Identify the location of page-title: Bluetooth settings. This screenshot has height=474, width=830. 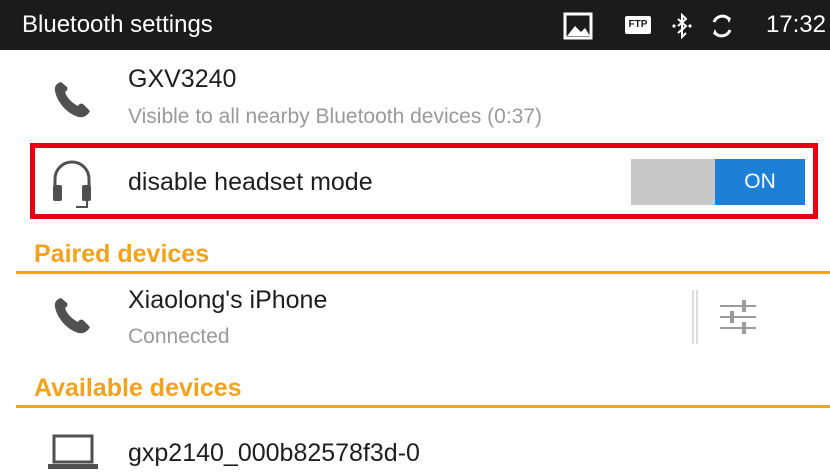
(117, 24).